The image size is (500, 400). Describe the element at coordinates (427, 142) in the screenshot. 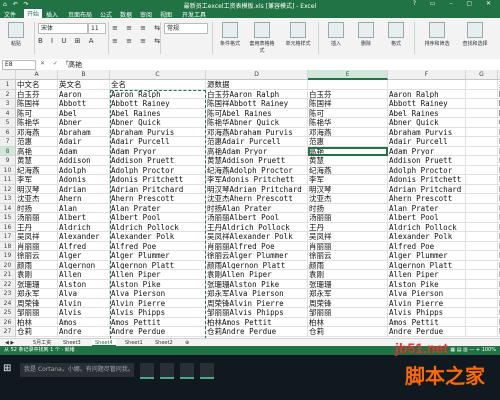

I see `cell-f7: Adair Purcell` at that location.